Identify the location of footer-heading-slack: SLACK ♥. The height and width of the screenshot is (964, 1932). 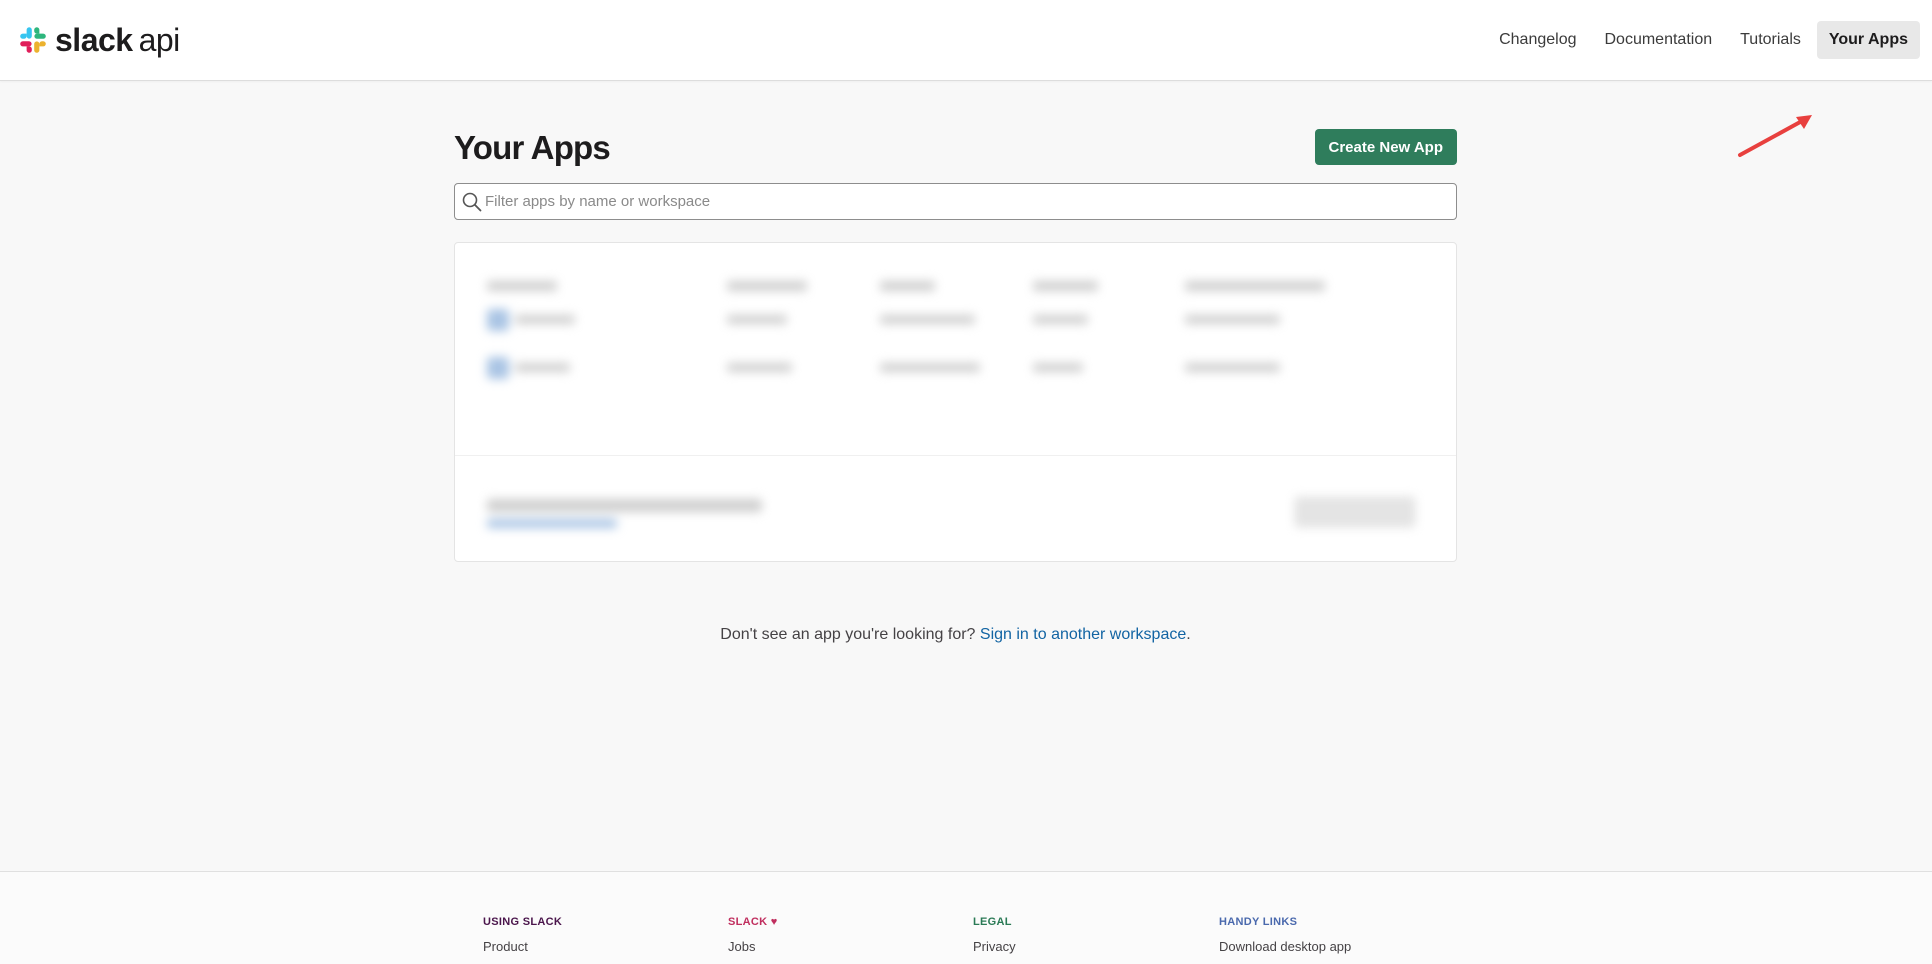
(753, 922).